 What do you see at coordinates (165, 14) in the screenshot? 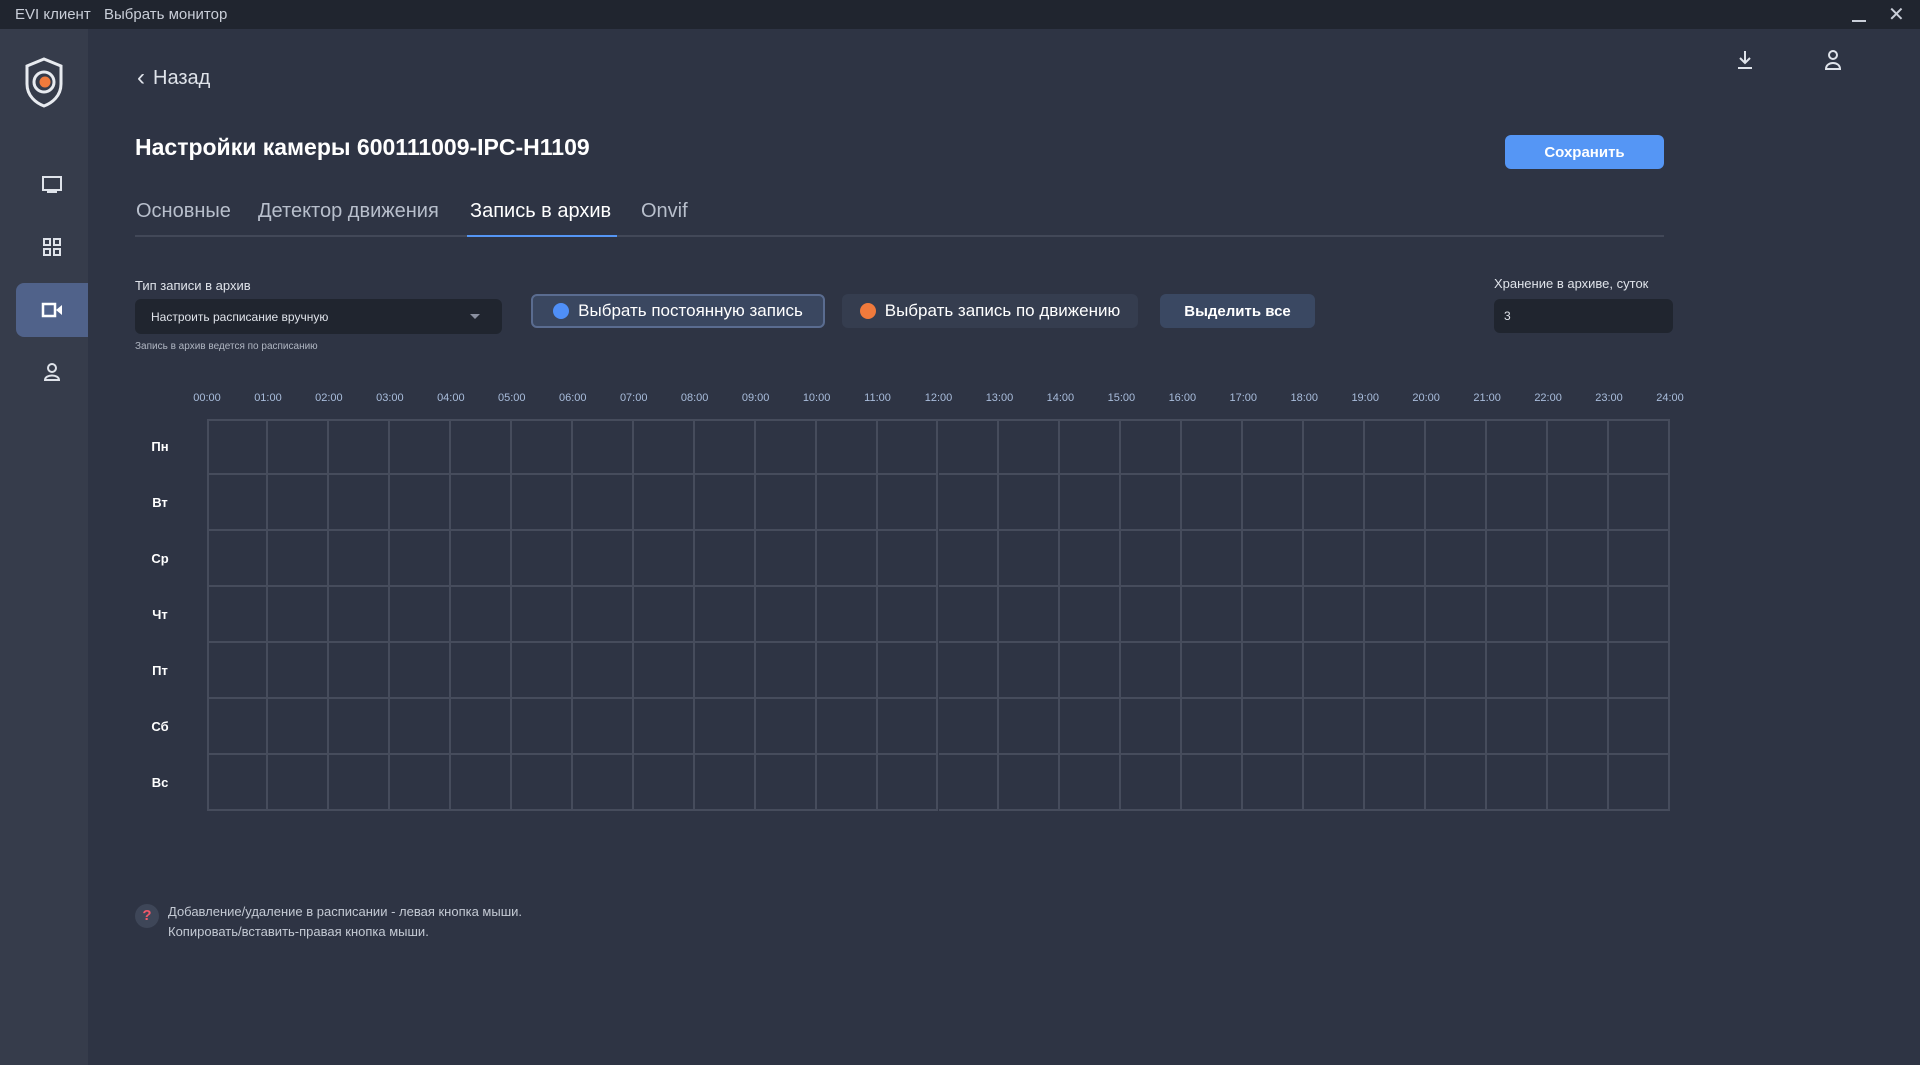
I see `select-monitor-menu: Выбрать монитор` at bounding box center [165, 14].